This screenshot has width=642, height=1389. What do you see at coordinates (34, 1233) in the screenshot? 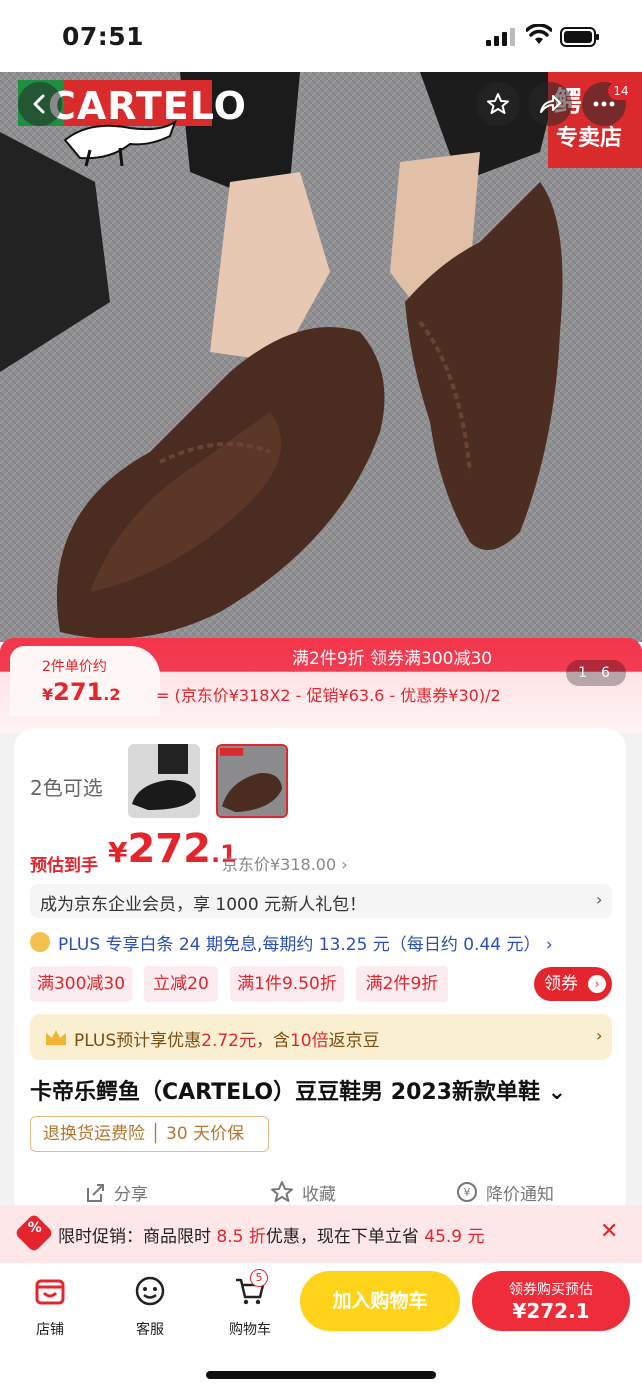
I see `discount-percent-icon: %` at bounding box center [34, 1233].